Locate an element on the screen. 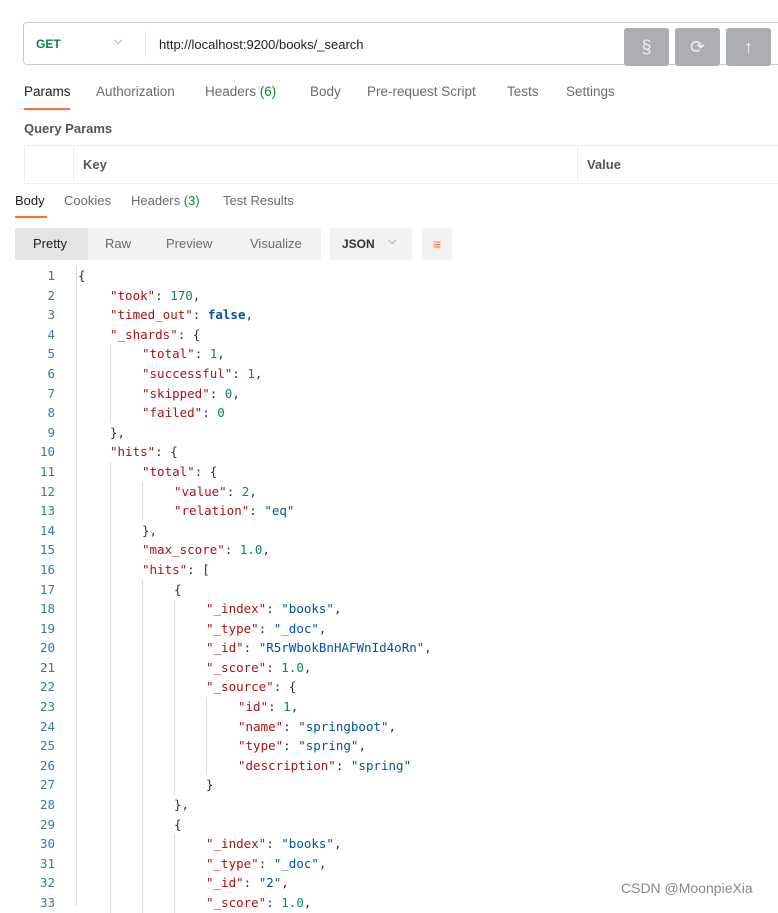 Image resolution: width=778 pixels, height=913 pixels. line-number: 28 is located at coordinates (47, 805).